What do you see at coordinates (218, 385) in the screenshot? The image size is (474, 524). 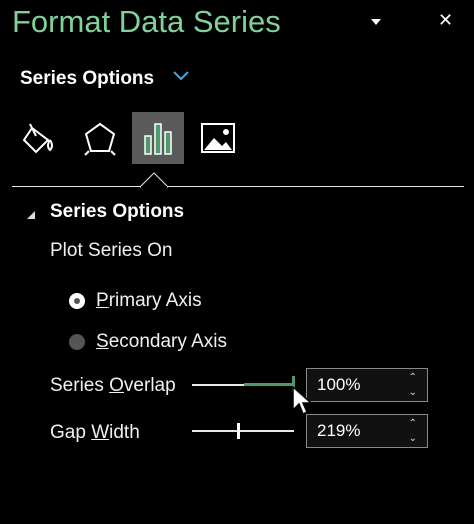 I see `overlap-slider-track` at bounding box center [218, 385].